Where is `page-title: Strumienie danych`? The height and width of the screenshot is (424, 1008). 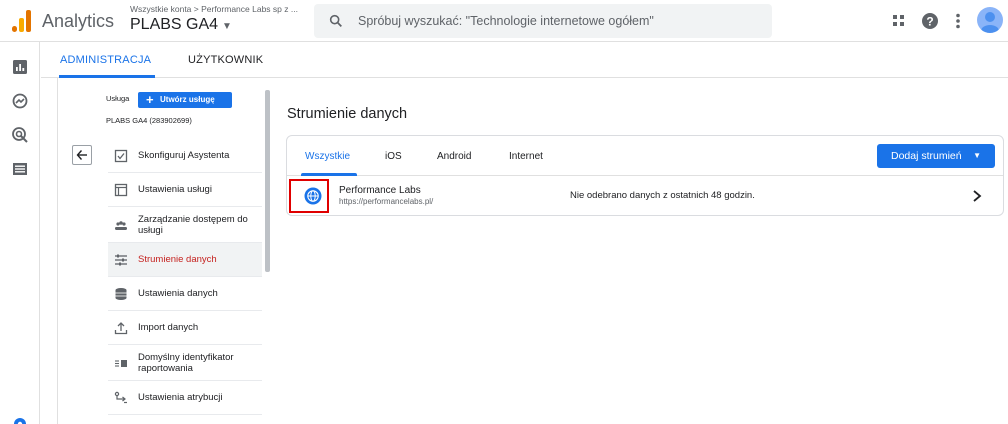
page-title: Strumienie danych is located at coordinates (347, 114).